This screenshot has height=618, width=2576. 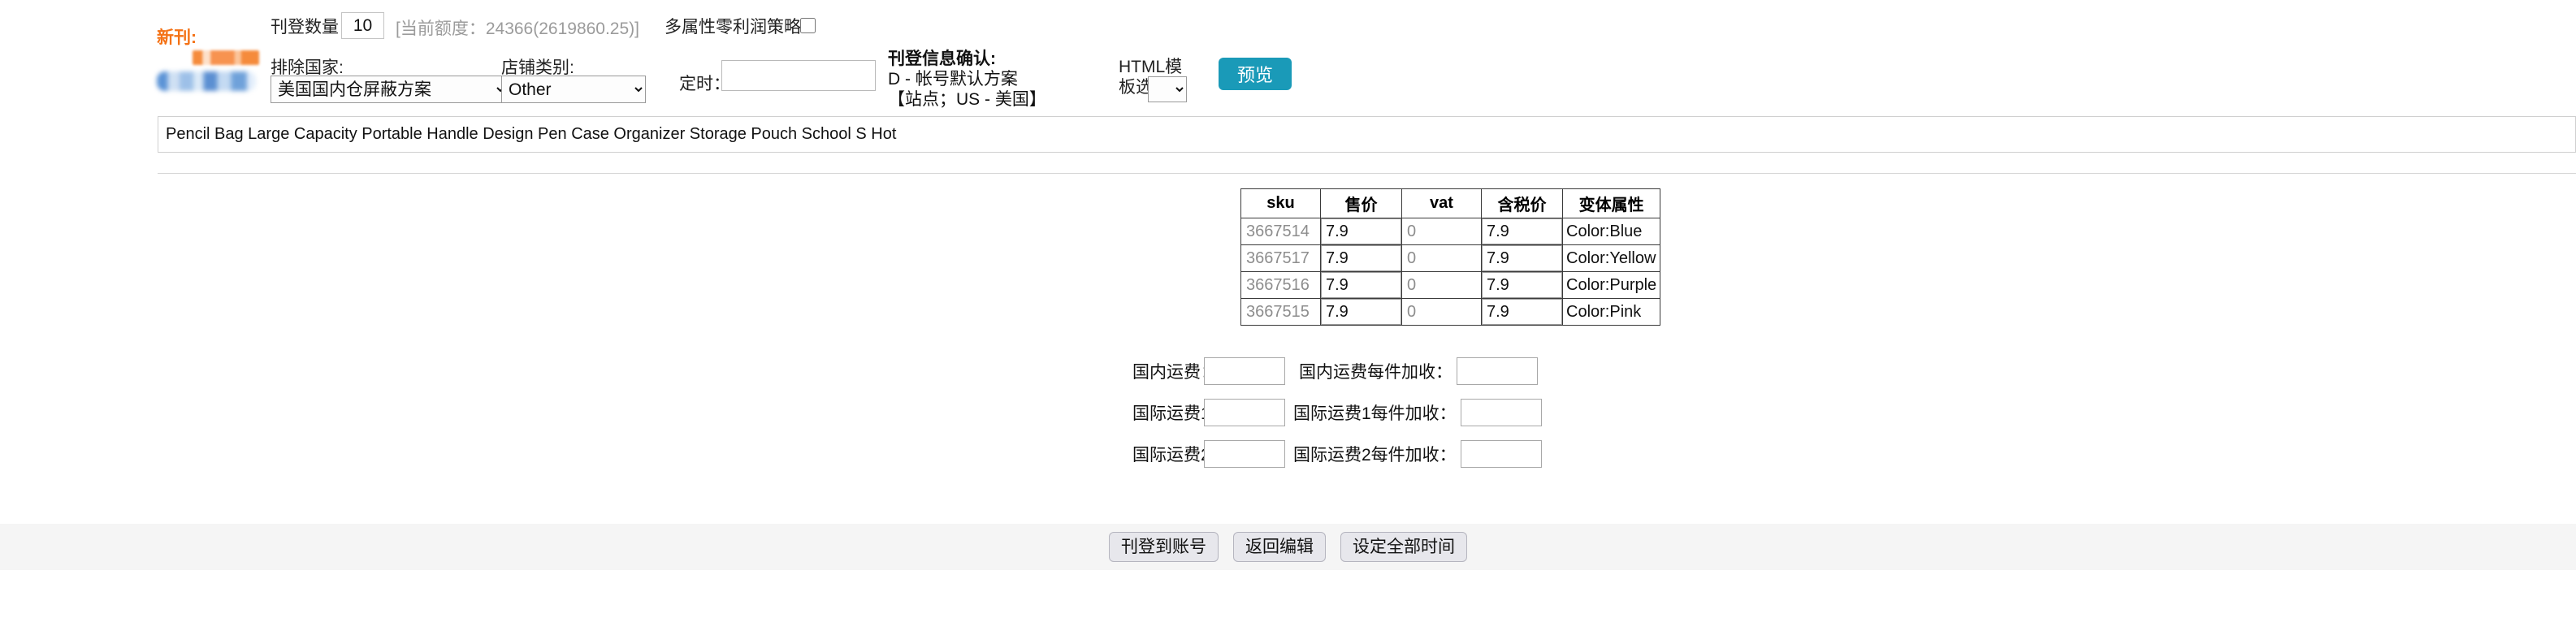 What do you see at coordinates (1367, 173) in the screenshot?
I see `section-divider` at bounding box center [1367, 173].